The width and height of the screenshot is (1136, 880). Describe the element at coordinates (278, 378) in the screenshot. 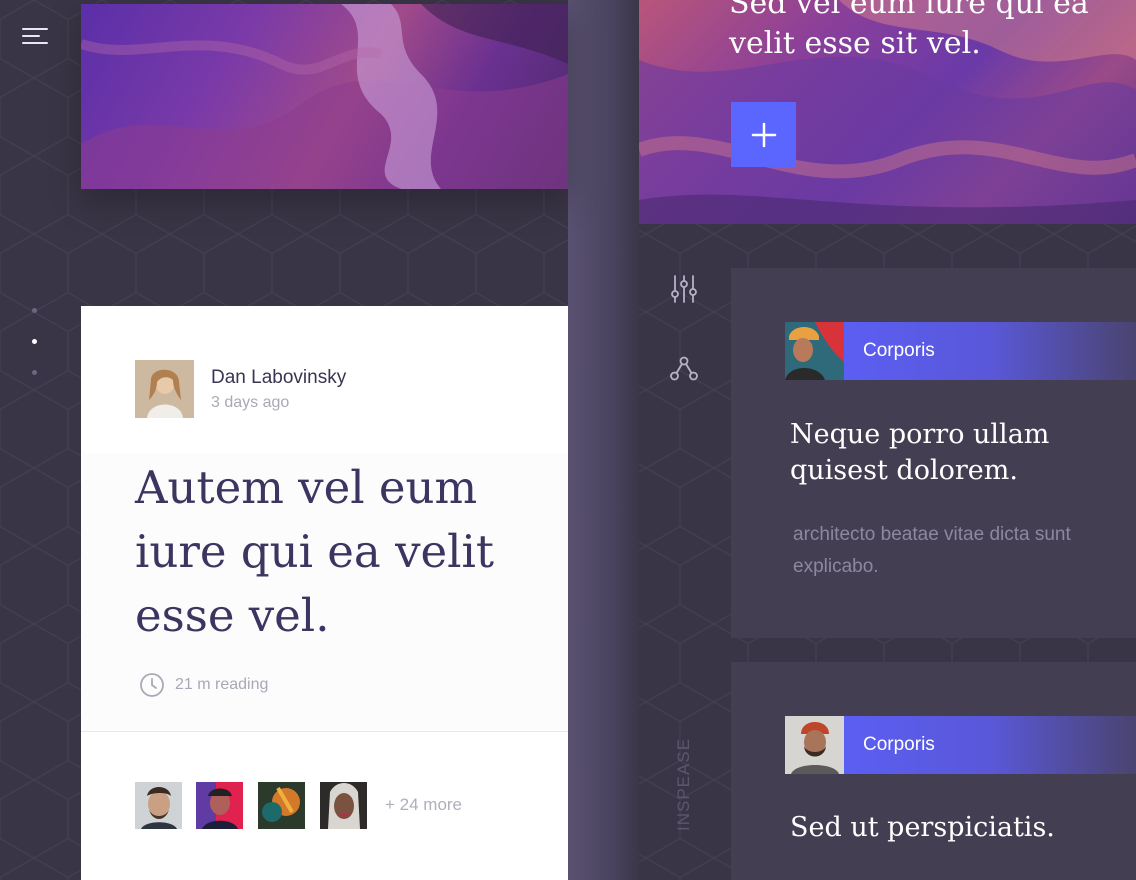

I see `author-name: Dan Labovinsky` at that location.